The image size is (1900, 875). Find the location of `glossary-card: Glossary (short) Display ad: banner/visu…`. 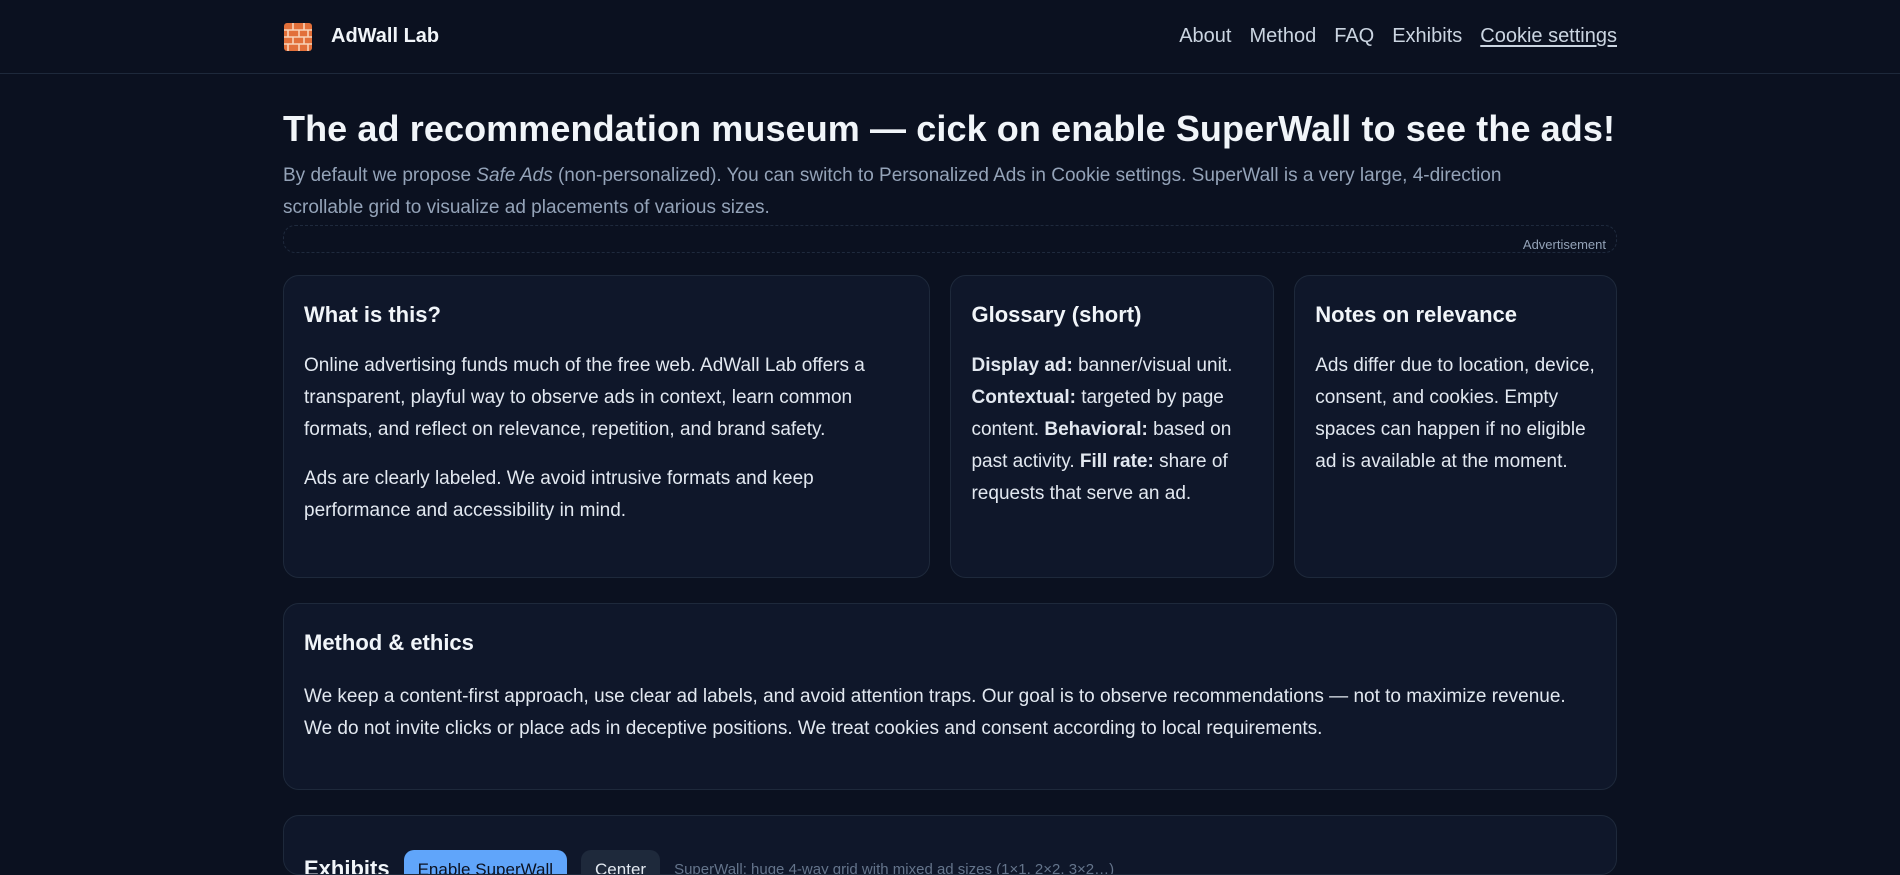

glossary-card: Glossary (short) Display ad: banner/visu… is located at coordinates (1112, 426).